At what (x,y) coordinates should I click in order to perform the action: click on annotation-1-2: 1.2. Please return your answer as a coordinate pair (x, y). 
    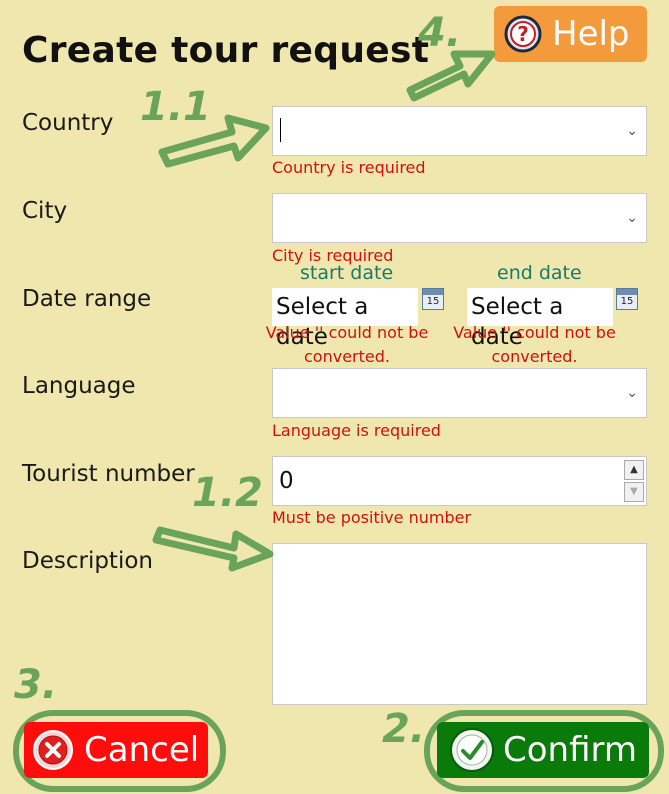
    Looking at the image, I should click on (227, 493).